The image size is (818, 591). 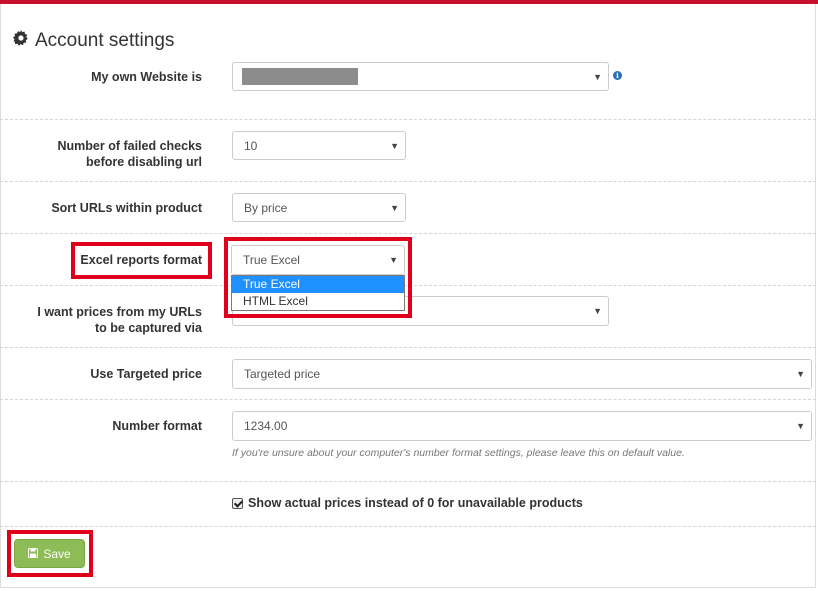 What do you see at coordinates (319, 145) in the screenshot?
I see `failed-checks-select: 10 ▼` at bounding box center [319, 145].